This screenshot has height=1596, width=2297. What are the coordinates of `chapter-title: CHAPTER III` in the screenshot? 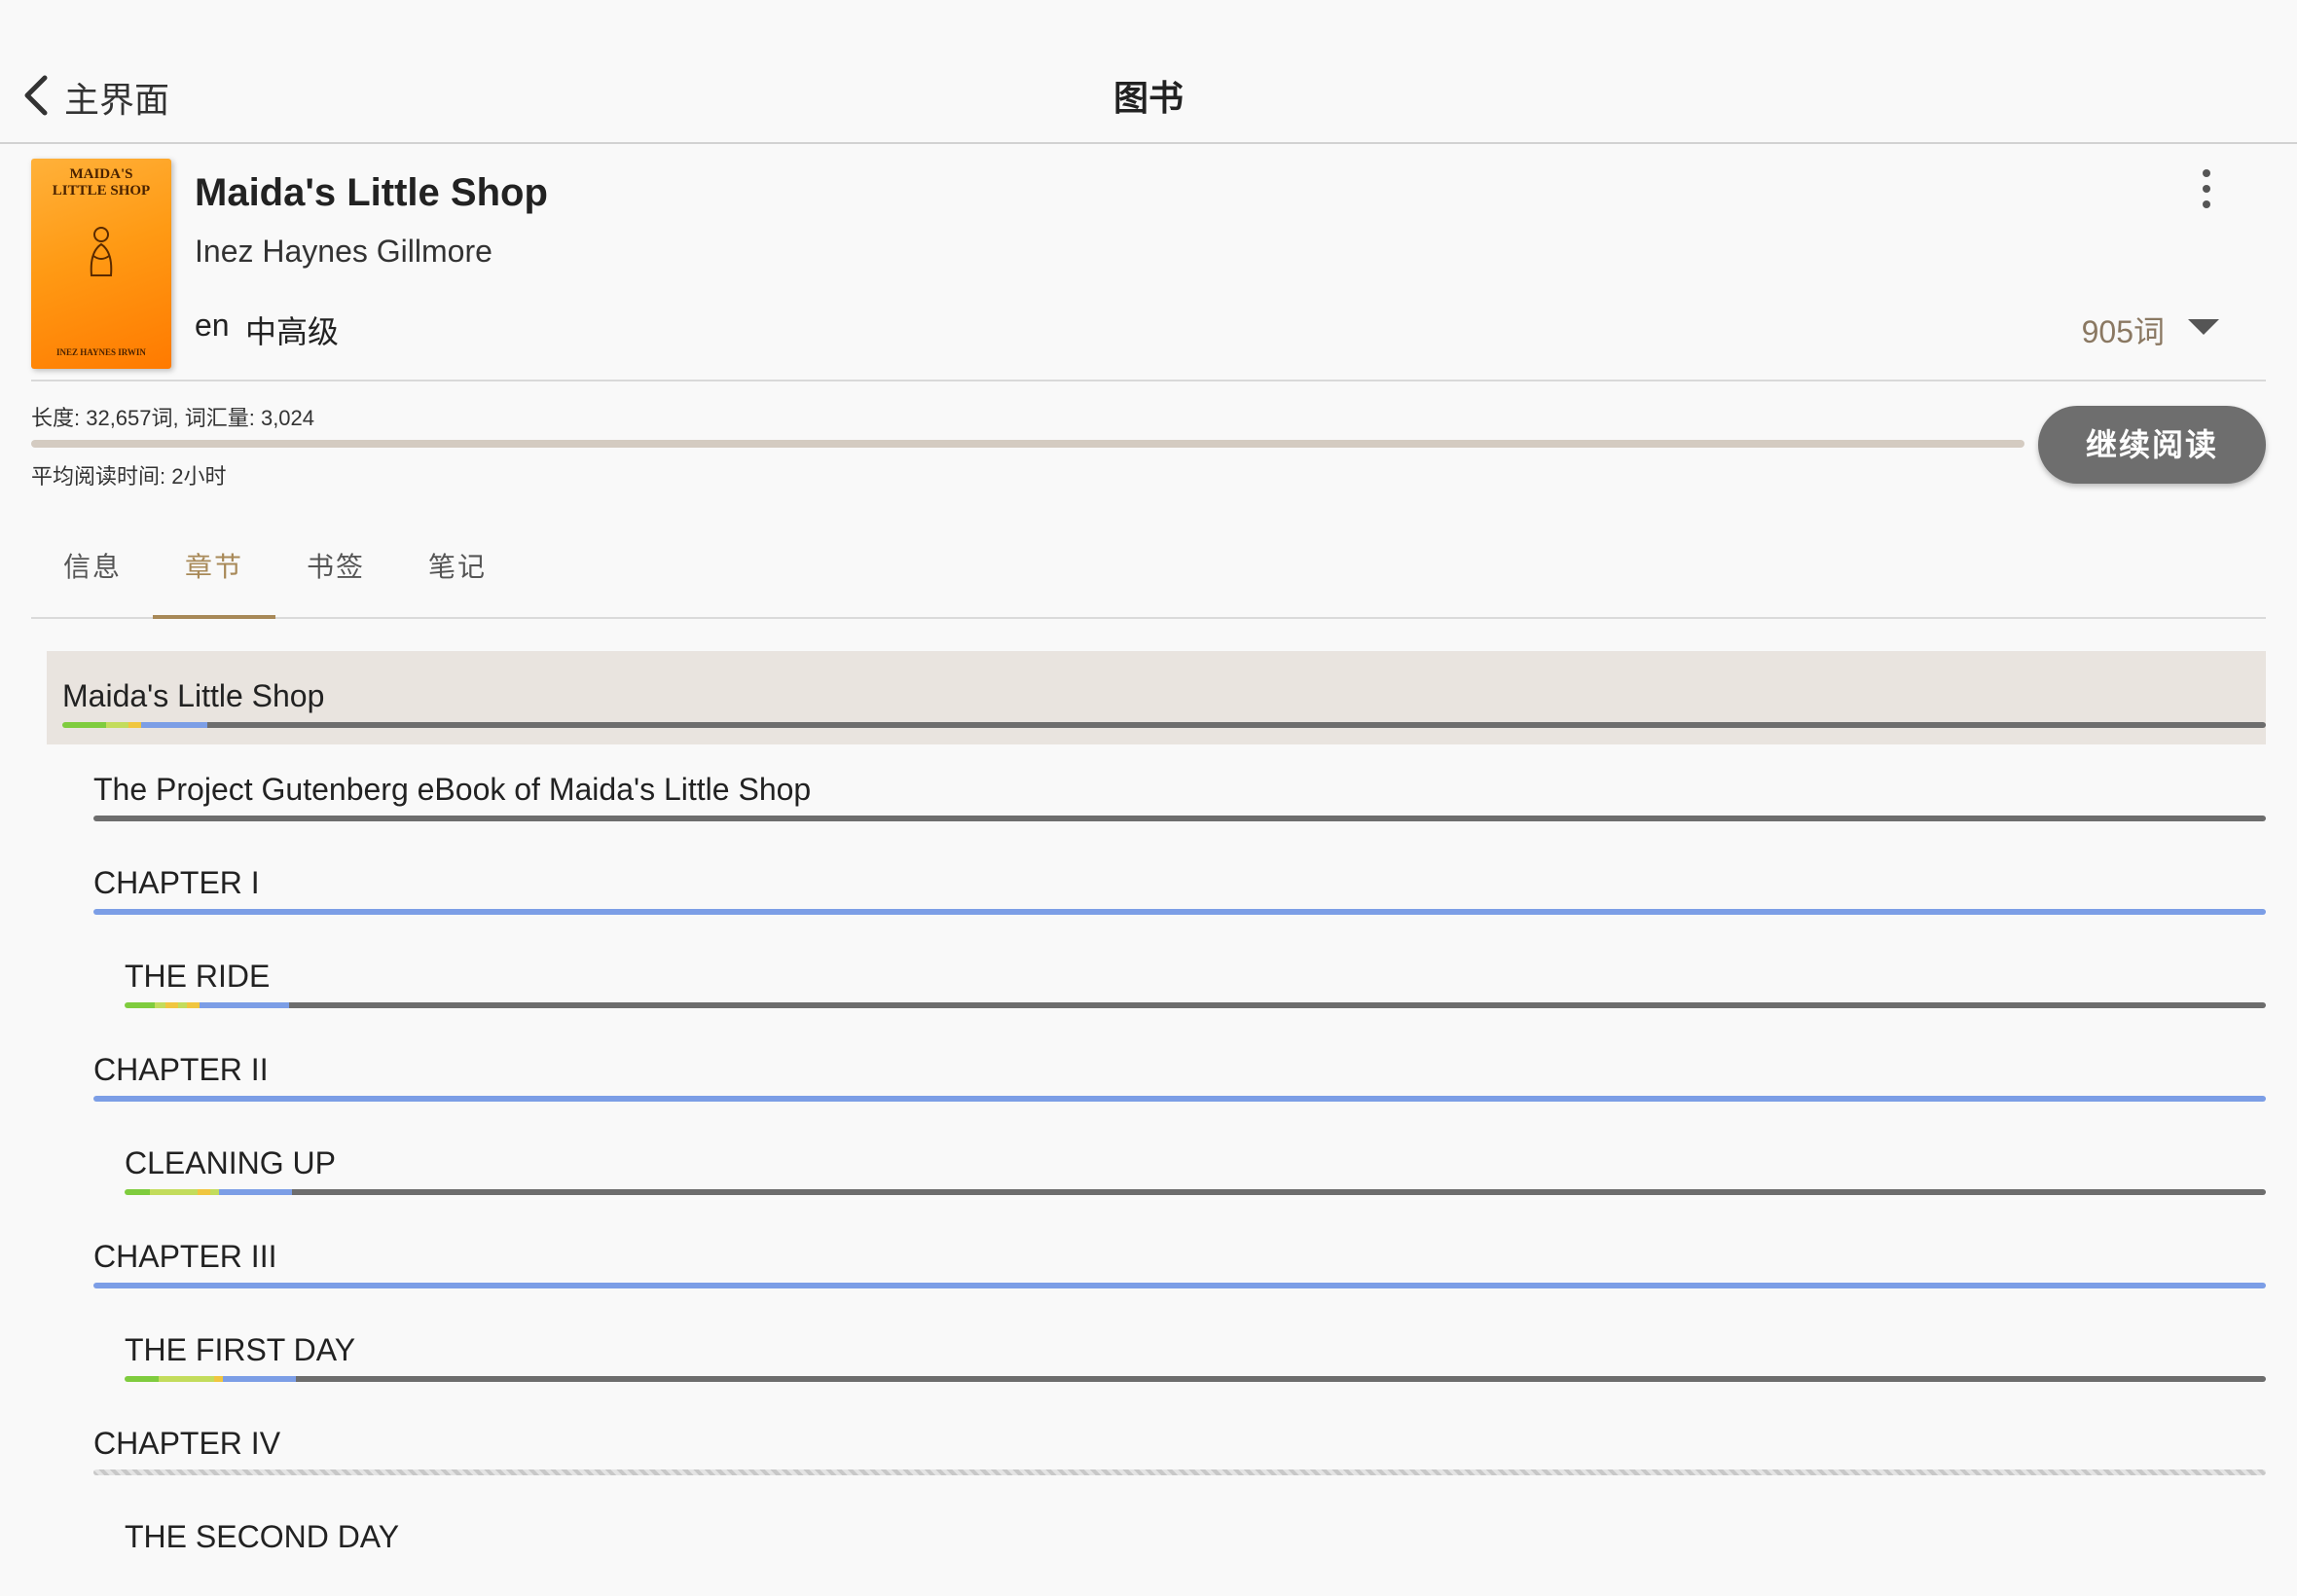 It's located at (185, 1256).